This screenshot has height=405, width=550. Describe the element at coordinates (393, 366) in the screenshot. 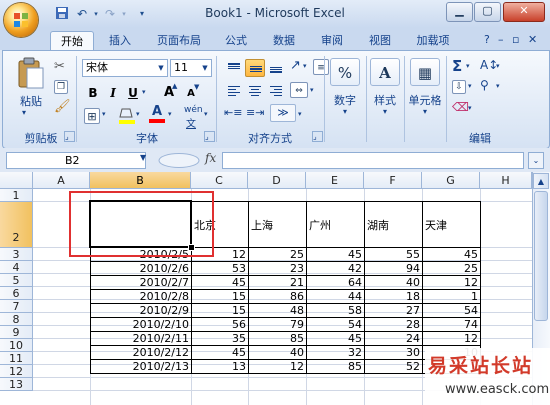

I see `value-cell: 52` at that location.